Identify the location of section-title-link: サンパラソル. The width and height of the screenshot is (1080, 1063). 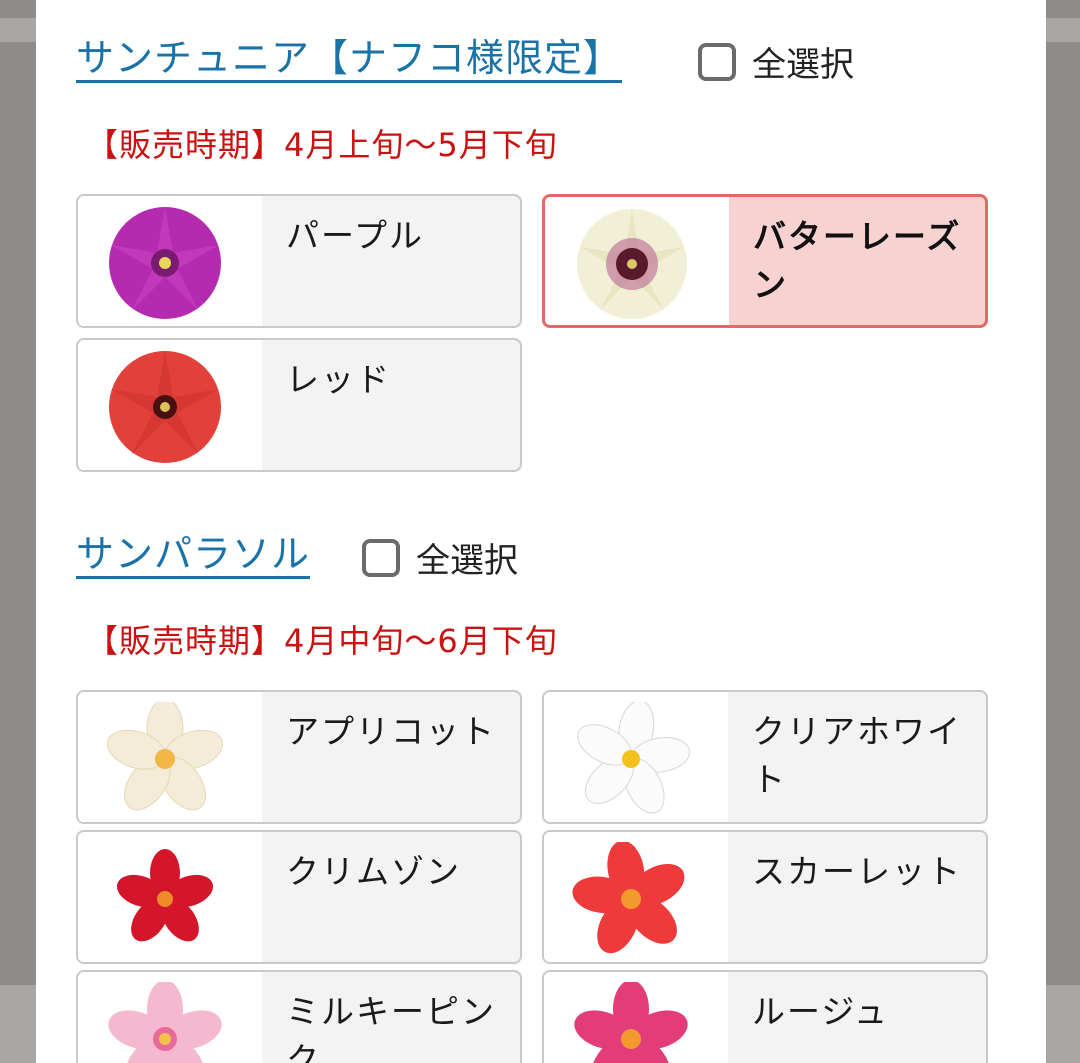
(193, 554).